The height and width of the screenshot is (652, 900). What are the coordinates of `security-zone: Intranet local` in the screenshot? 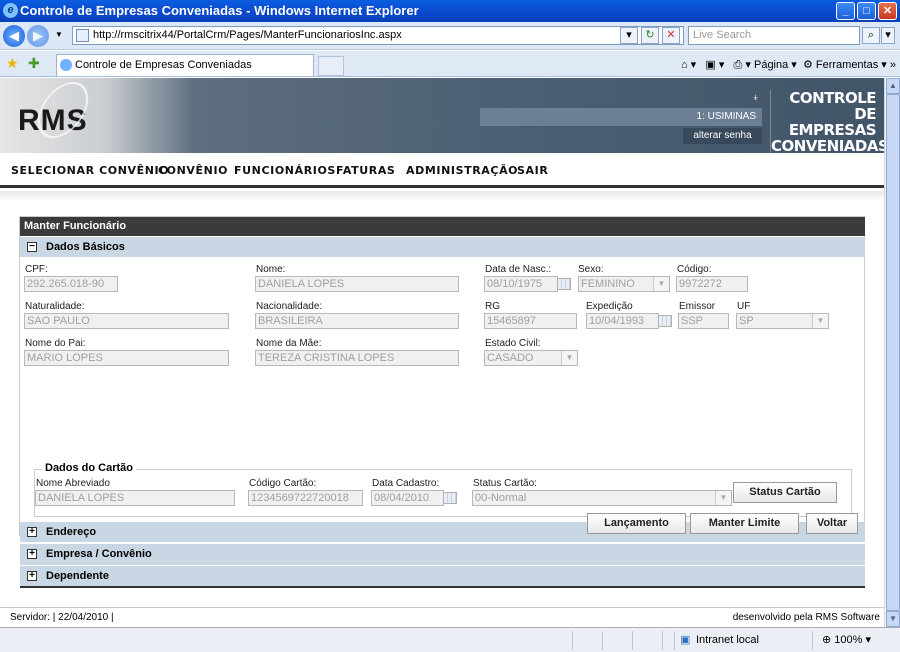 It's located at (727, 640).